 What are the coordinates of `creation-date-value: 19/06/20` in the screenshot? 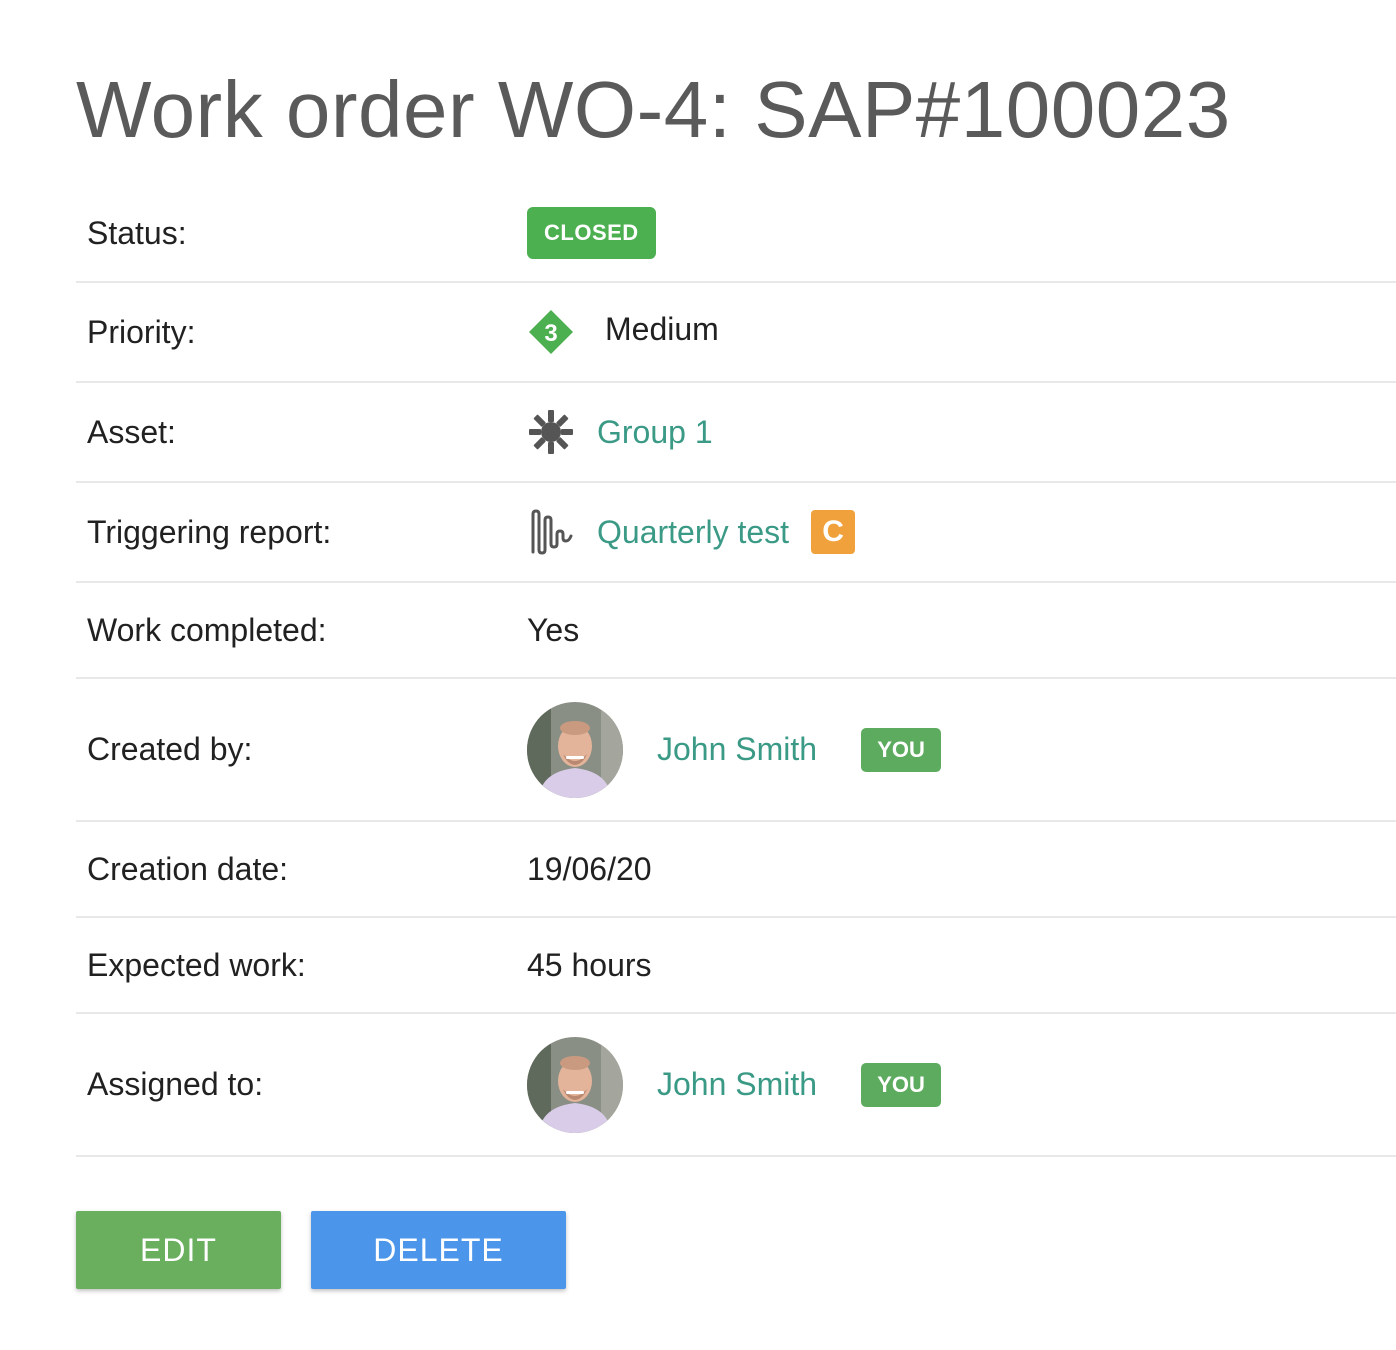 It's located at (589, 868).